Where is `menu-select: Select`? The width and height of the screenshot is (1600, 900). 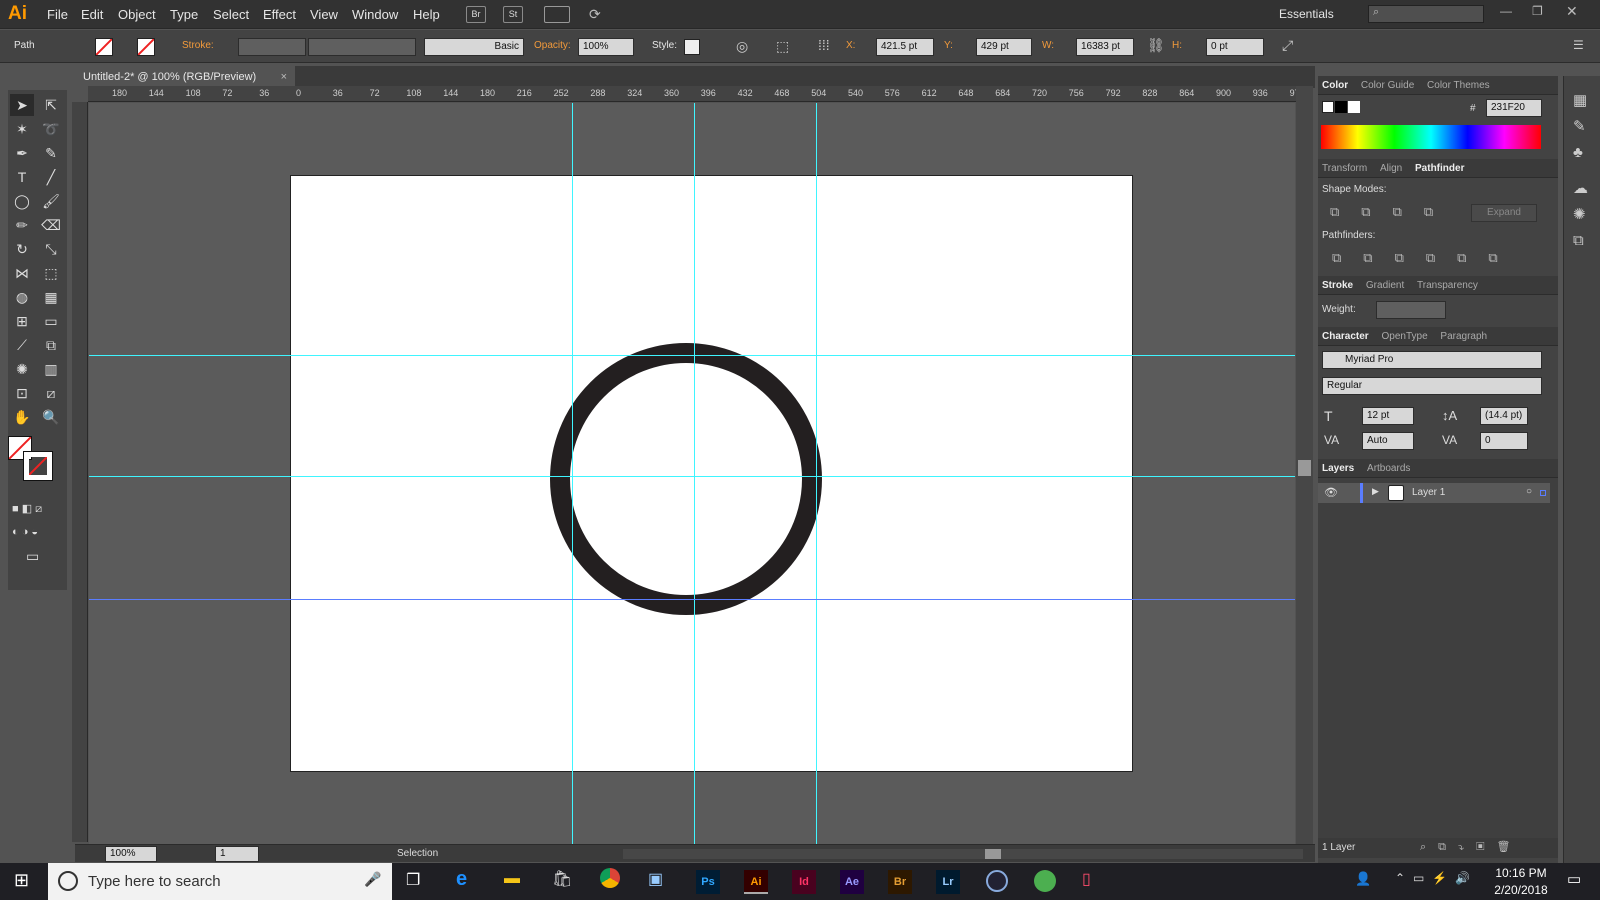
menu-select: Select is located at coordinates (231, 14).